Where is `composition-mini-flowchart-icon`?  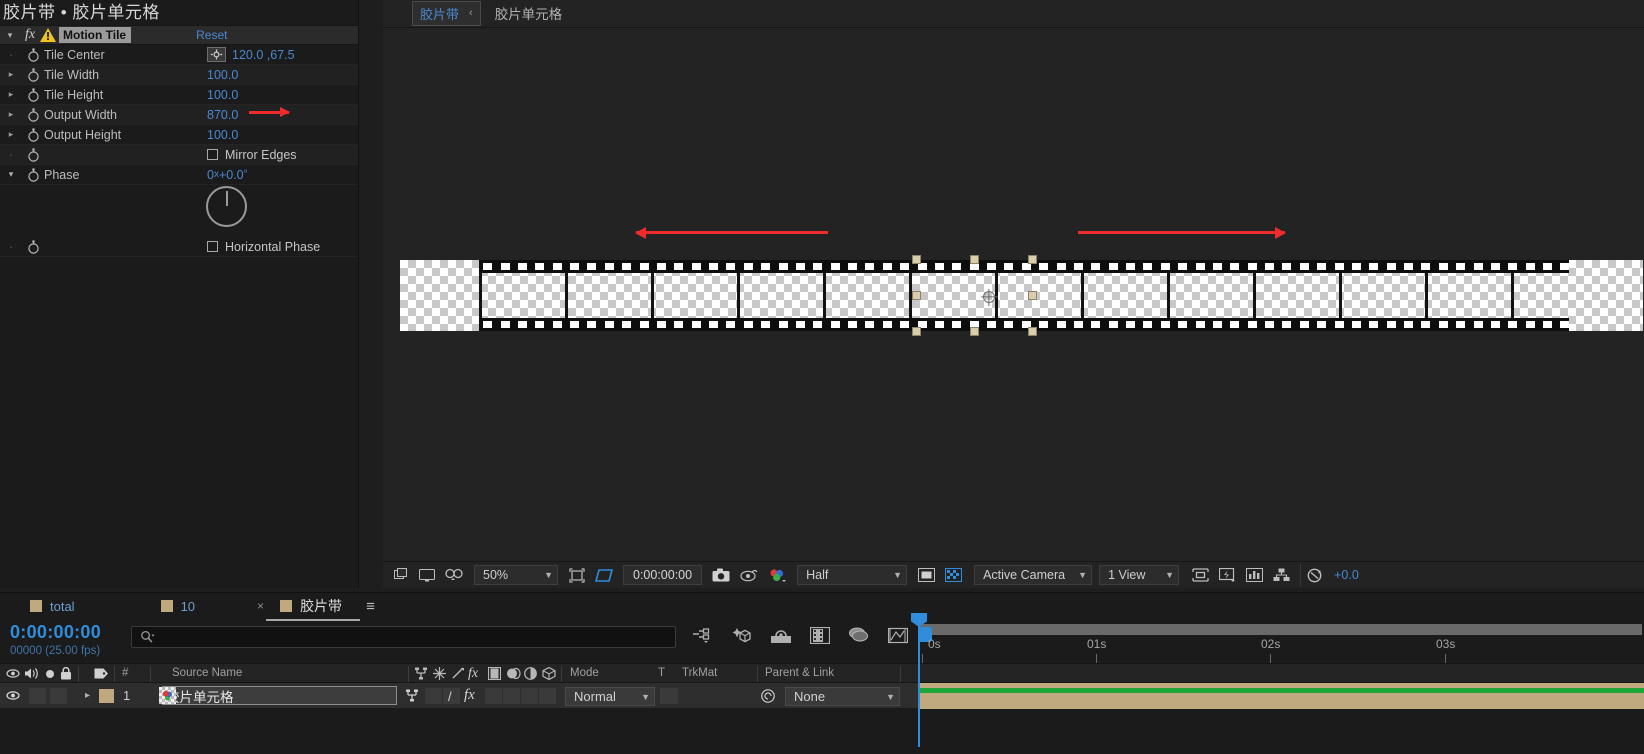
composition-mini-flowchart-icon is located at coordinates (898, 635).